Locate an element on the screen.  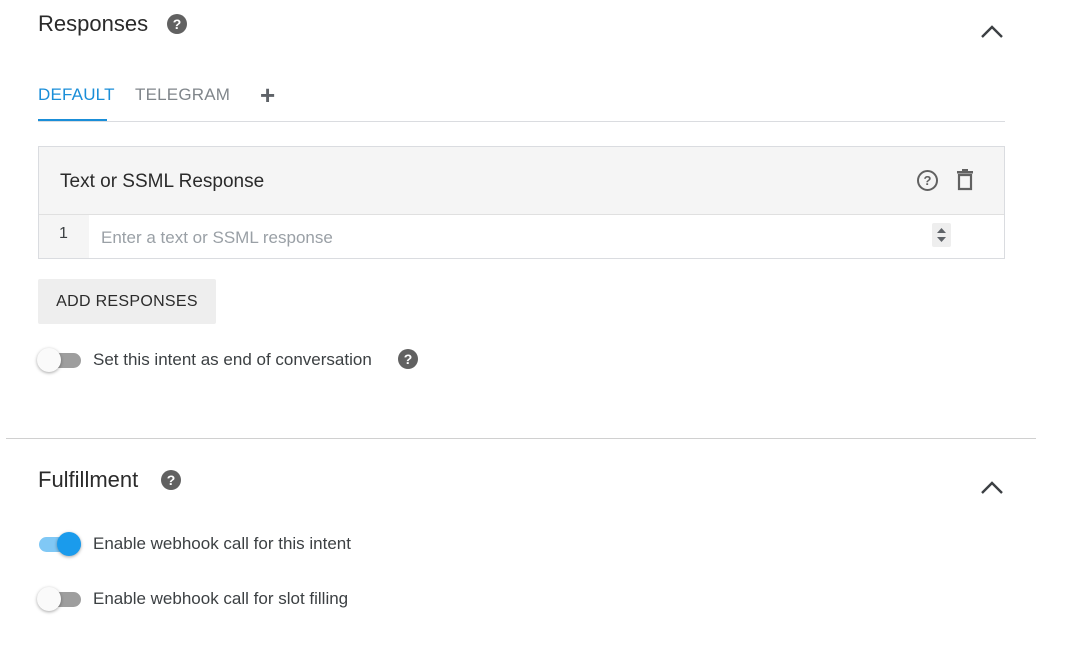
tab-telegram: TELEGRAM is located at coordinates (182, 95).